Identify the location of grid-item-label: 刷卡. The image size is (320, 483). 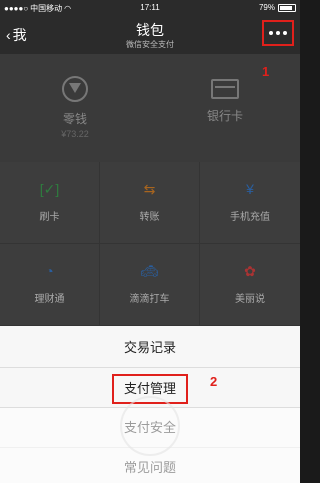
(49, 217).